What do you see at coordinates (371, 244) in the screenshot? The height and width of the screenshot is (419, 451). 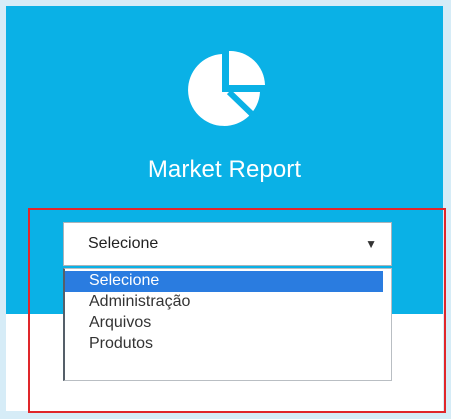 I see `chevron-down-icon: ▼` at bounding box center [371, 244].